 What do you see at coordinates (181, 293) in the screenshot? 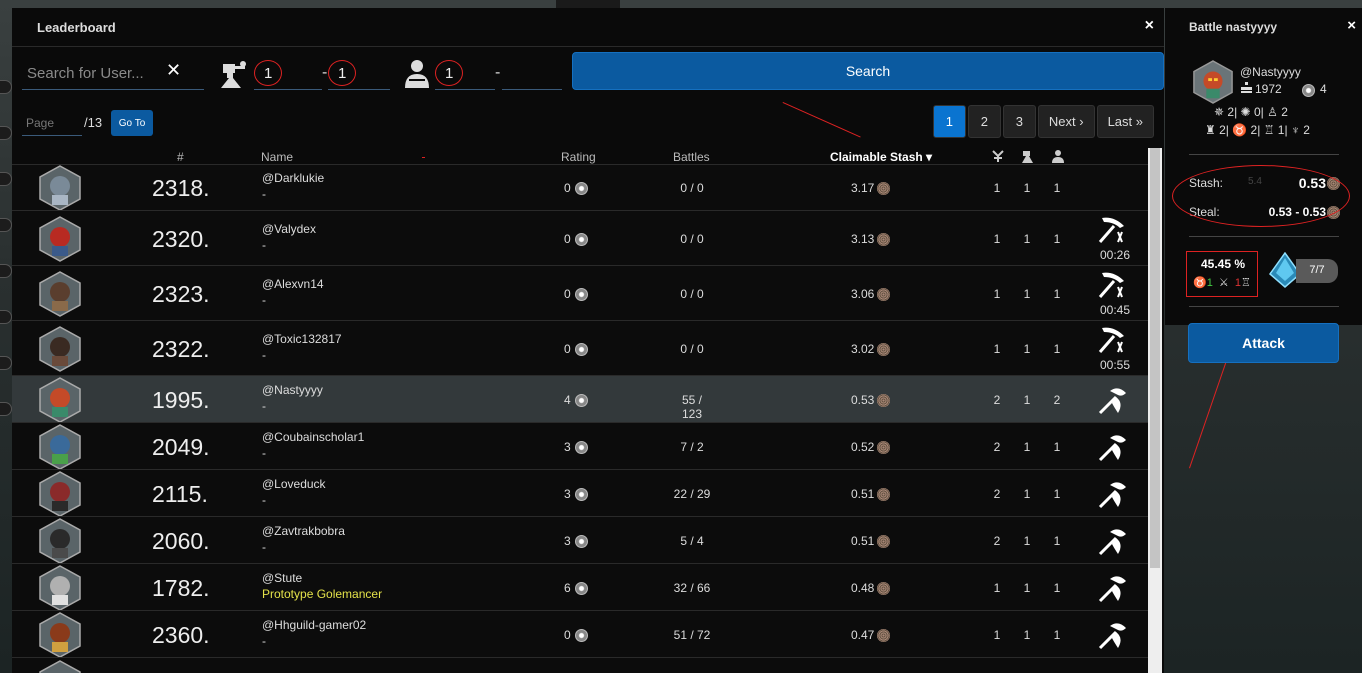
I see `player-rank: 2323.` at bounding box center [181, 293].